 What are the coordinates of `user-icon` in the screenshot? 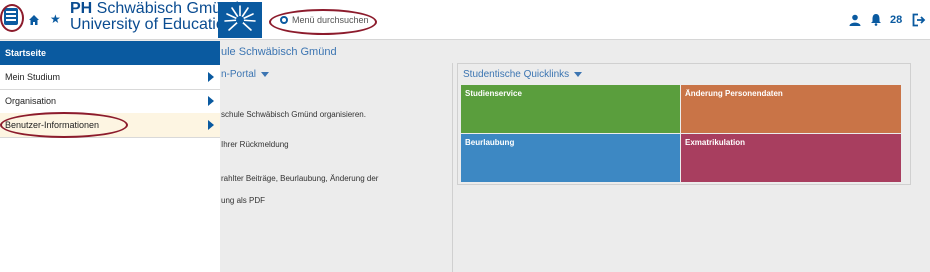 It's located at (855, 20).